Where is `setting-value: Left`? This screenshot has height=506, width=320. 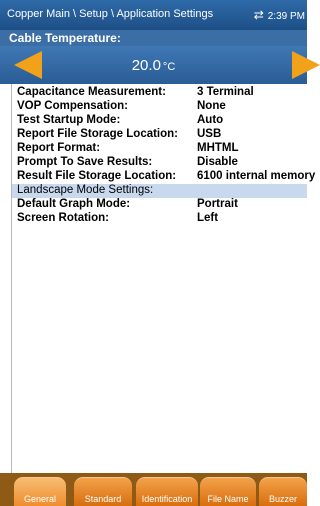 setting-value: Left is located at coordinates (208, 218).